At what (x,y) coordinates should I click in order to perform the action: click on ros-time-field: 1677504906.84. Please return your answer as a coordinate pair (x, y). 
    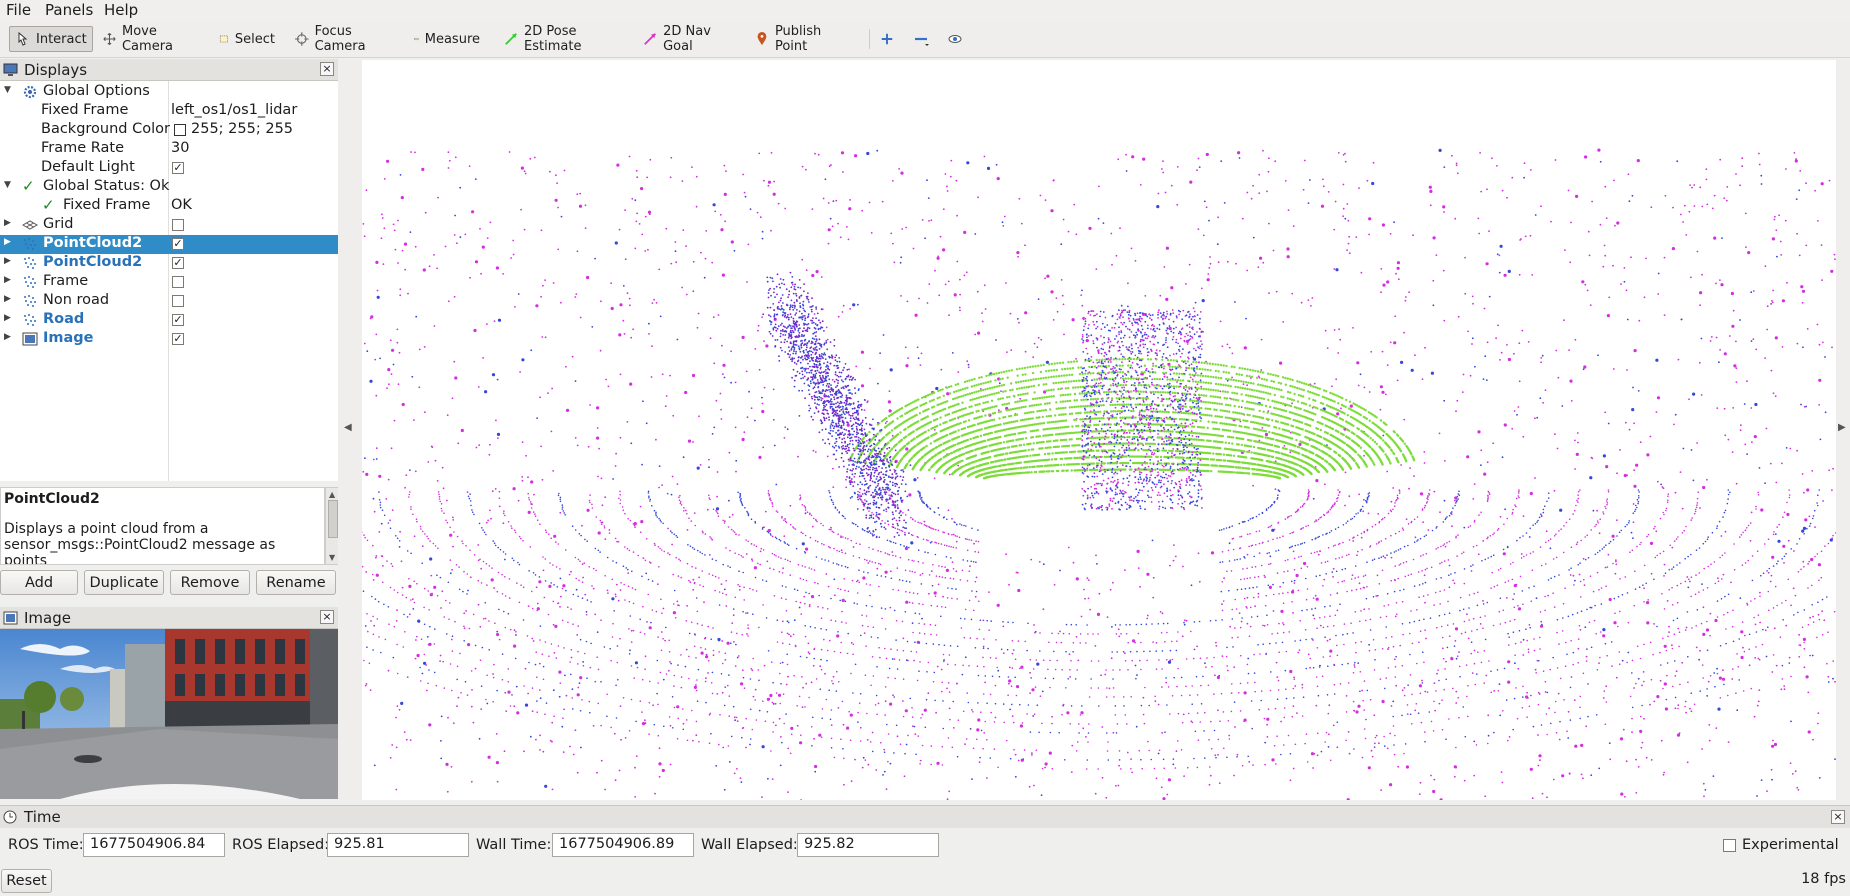
    Looking at the image, I should click on (154, 845).